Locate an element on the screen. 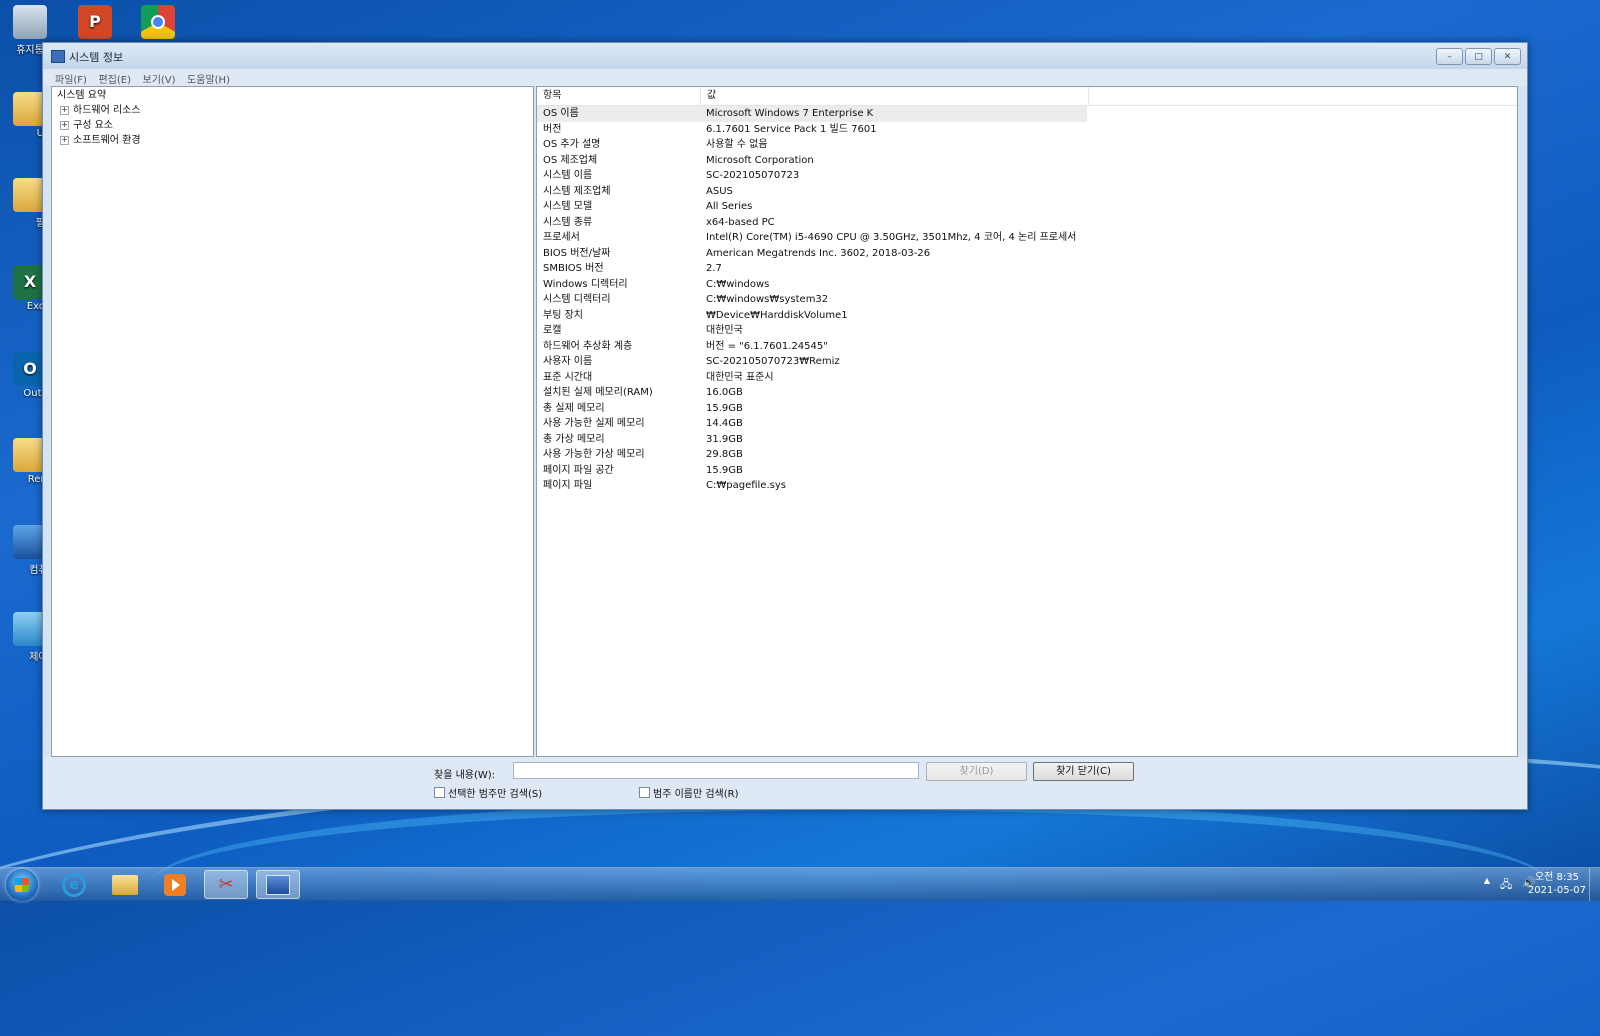 The width and height of the screenshot is (1600, 1036). taskbar-internet-explorer: e is located at coordinates (74, 884).